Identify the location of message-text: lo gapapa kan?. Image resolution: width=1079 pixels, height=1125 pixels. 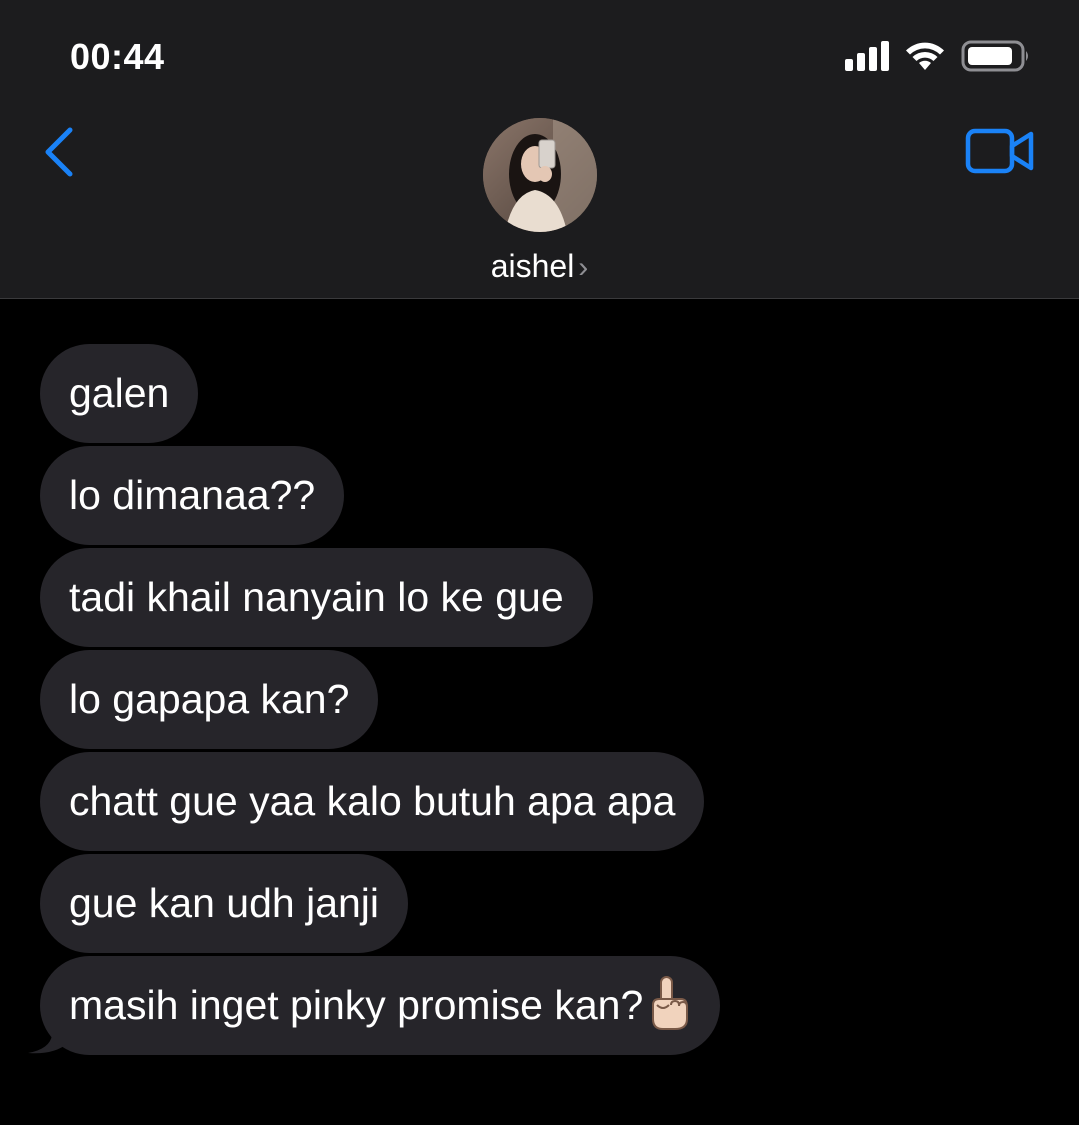
(209, 699).